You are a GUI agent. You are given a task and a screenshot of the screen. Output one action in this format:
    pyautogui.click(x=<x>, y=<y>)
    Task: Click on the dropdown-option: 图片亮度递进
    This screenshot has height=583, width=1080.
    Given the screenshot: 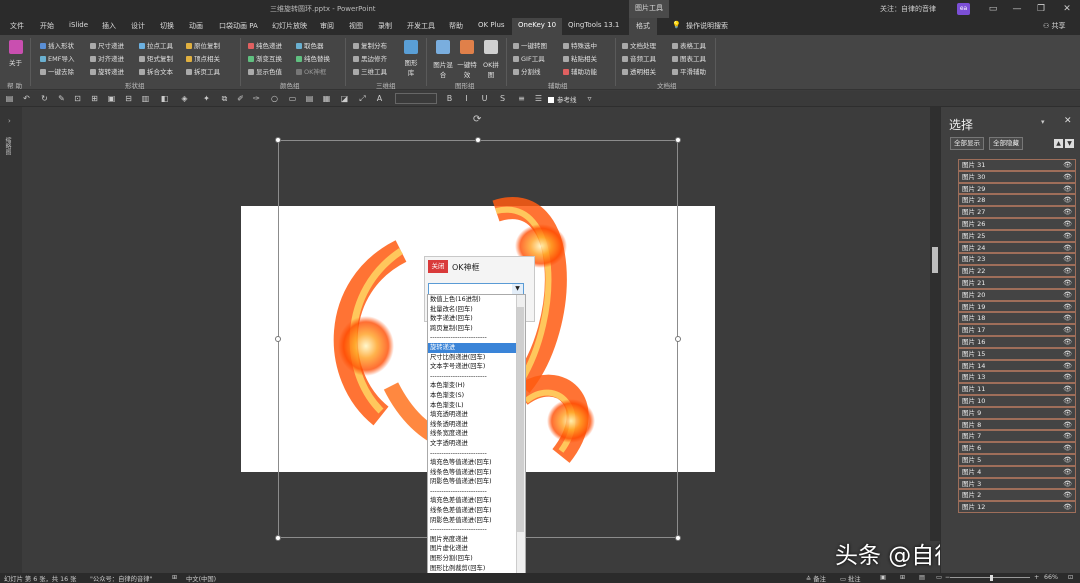 What is the action you would take?
    pyautogui.click(x=476, y=540)
    